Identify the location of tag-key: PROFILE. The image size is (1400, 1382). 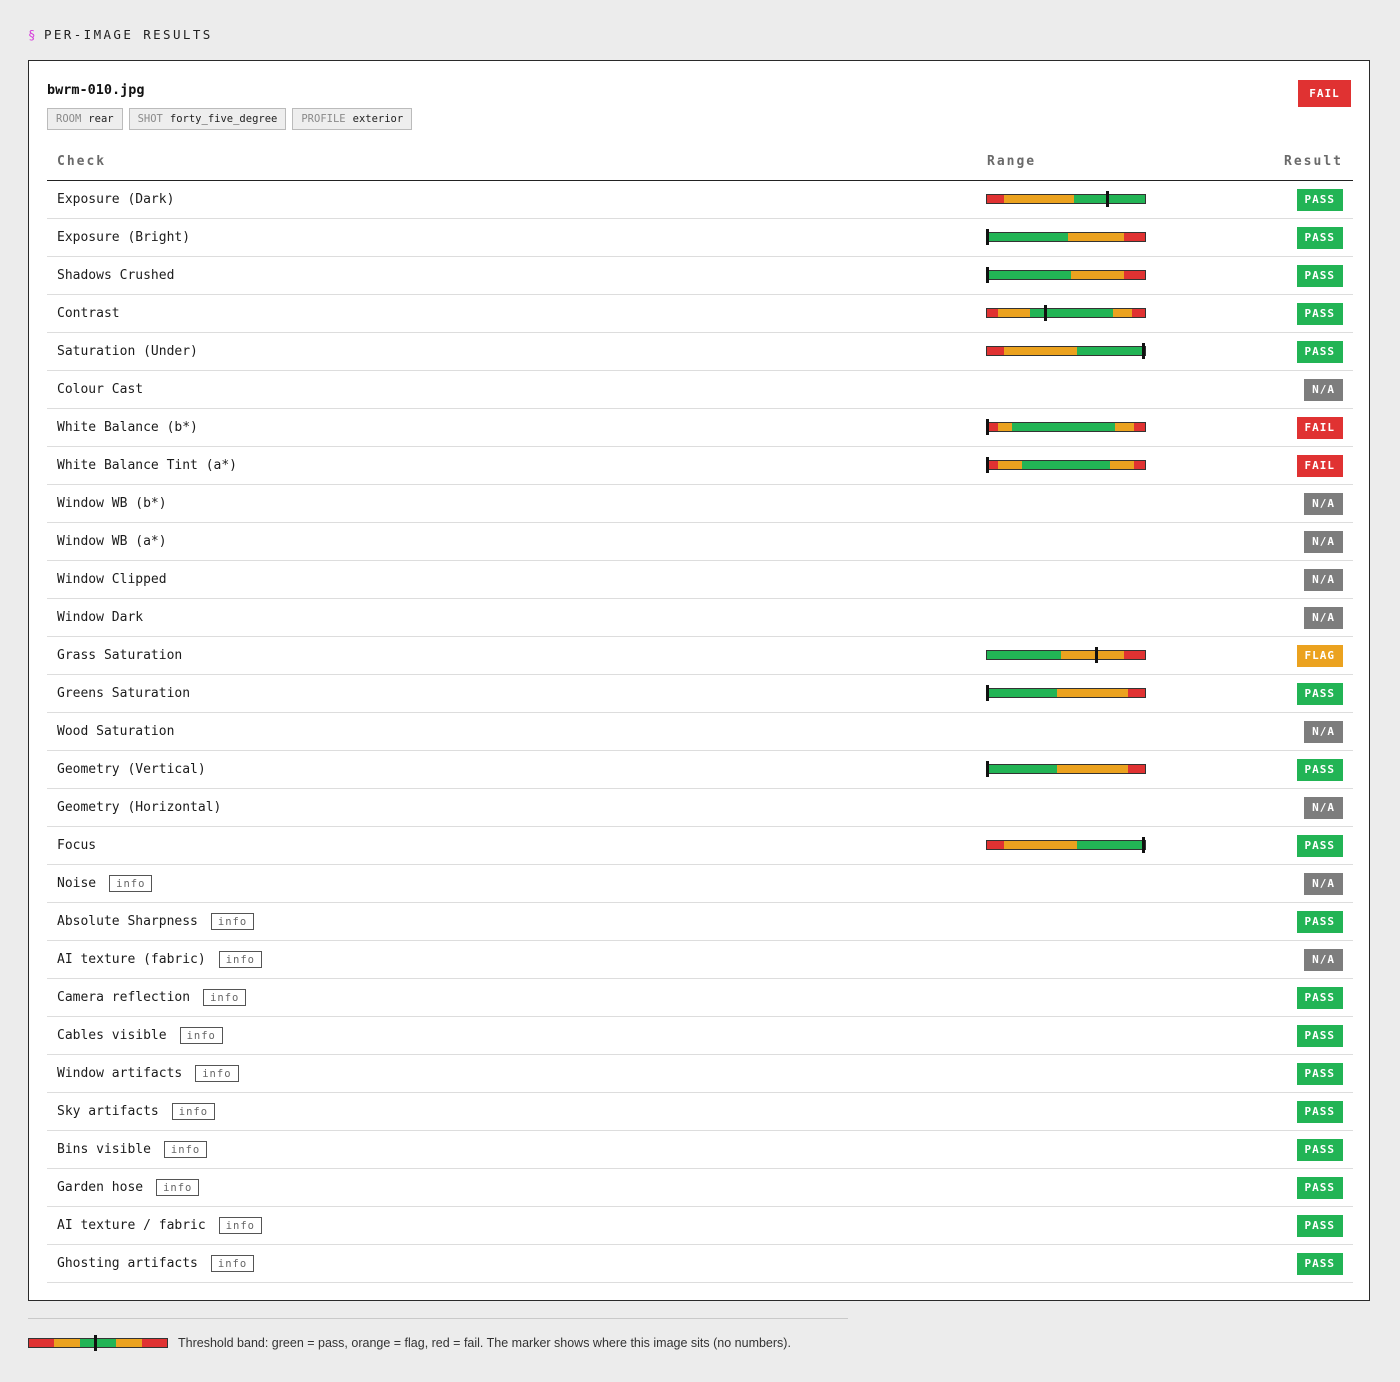
(323, 119).